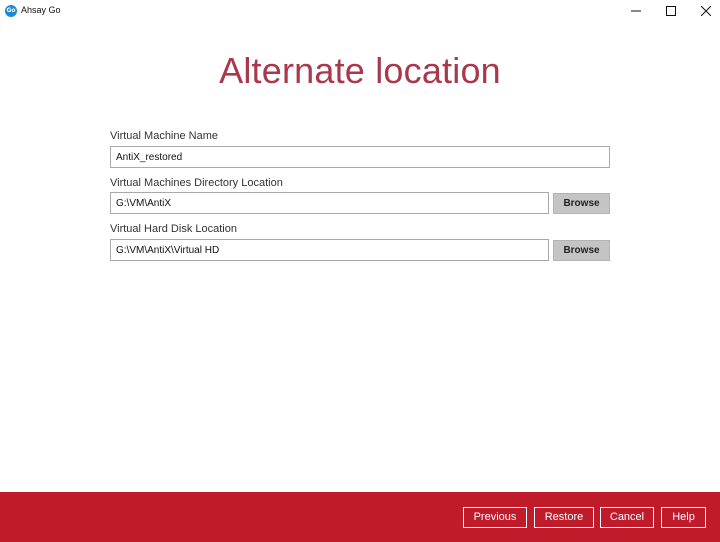  What do you see at coordinates (495, 517) in the screenshot?
I see `previous-button: Previous` at bounding box center [495, 517].